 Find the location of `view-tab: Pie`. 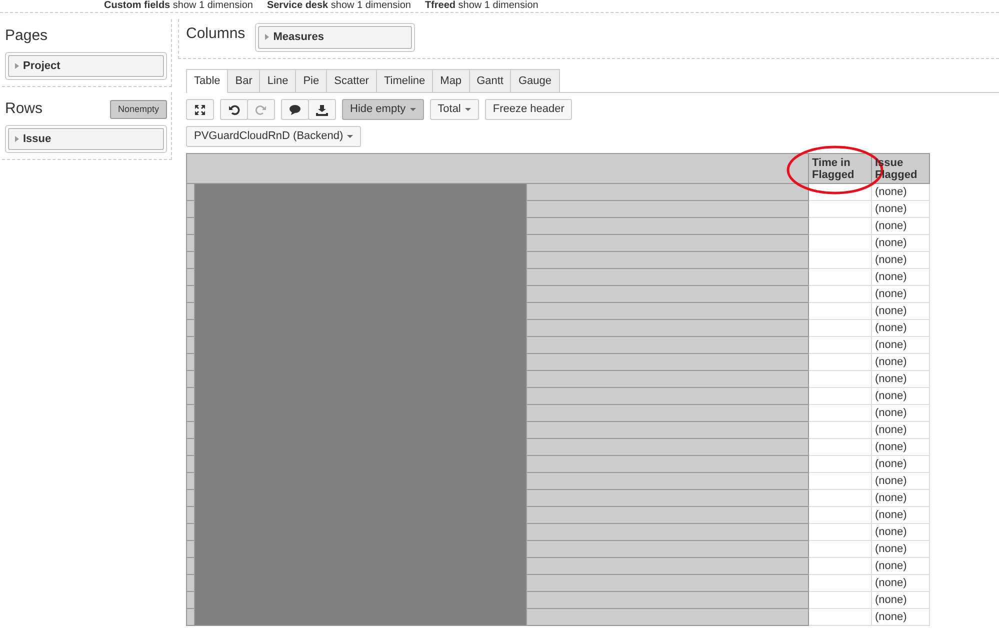

view-tab: Pie is located at coordinates (311, 80).